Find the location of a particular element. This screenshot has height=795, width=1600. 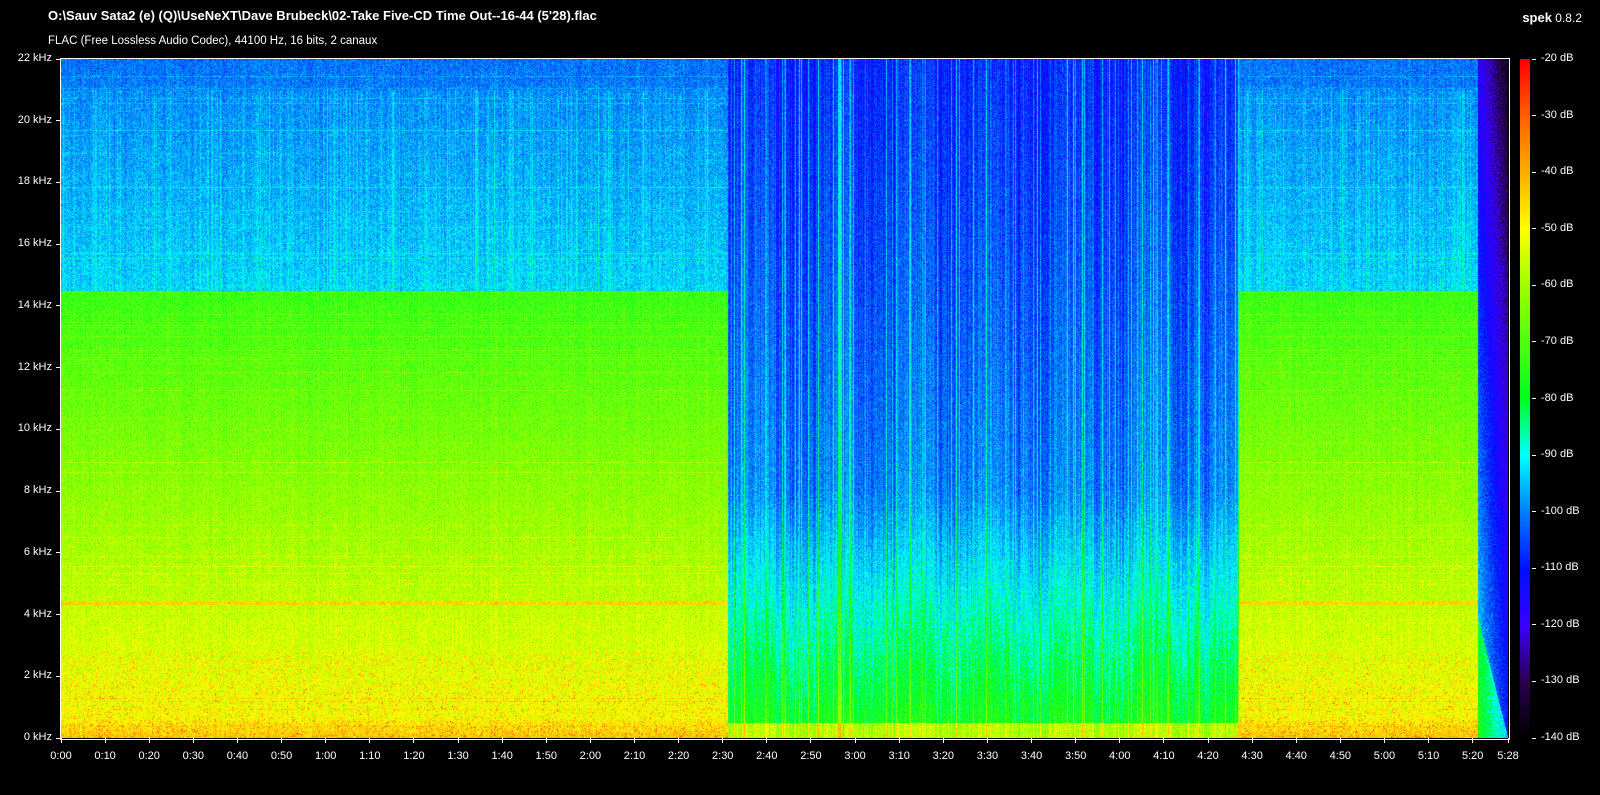

app-brand: spek 0.8.2 is located at coordinates (1552, 17).